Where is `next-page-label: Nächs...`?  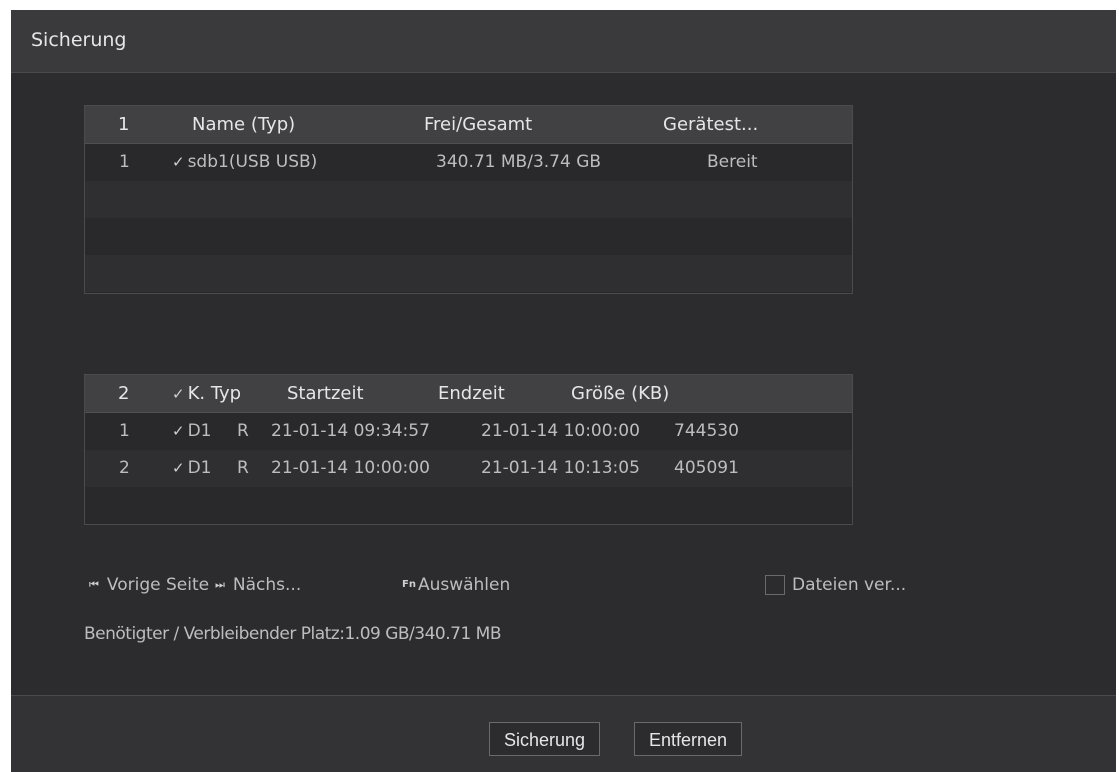
next-page-label: Nächs... is located at coordinates (267, 585).